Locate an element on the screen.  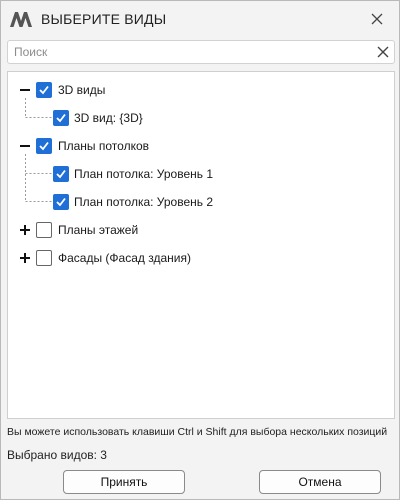
close-icon is located at coordinates (377, 19).